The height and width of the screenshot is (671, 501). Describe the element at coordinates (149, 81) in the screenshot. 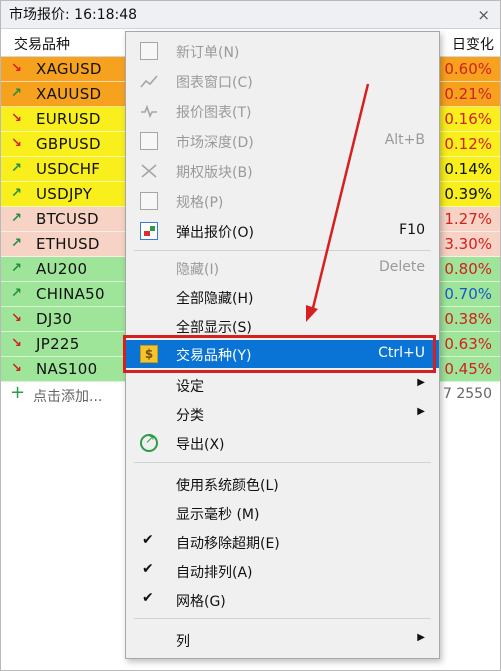

I see `chart-icon` at that location.